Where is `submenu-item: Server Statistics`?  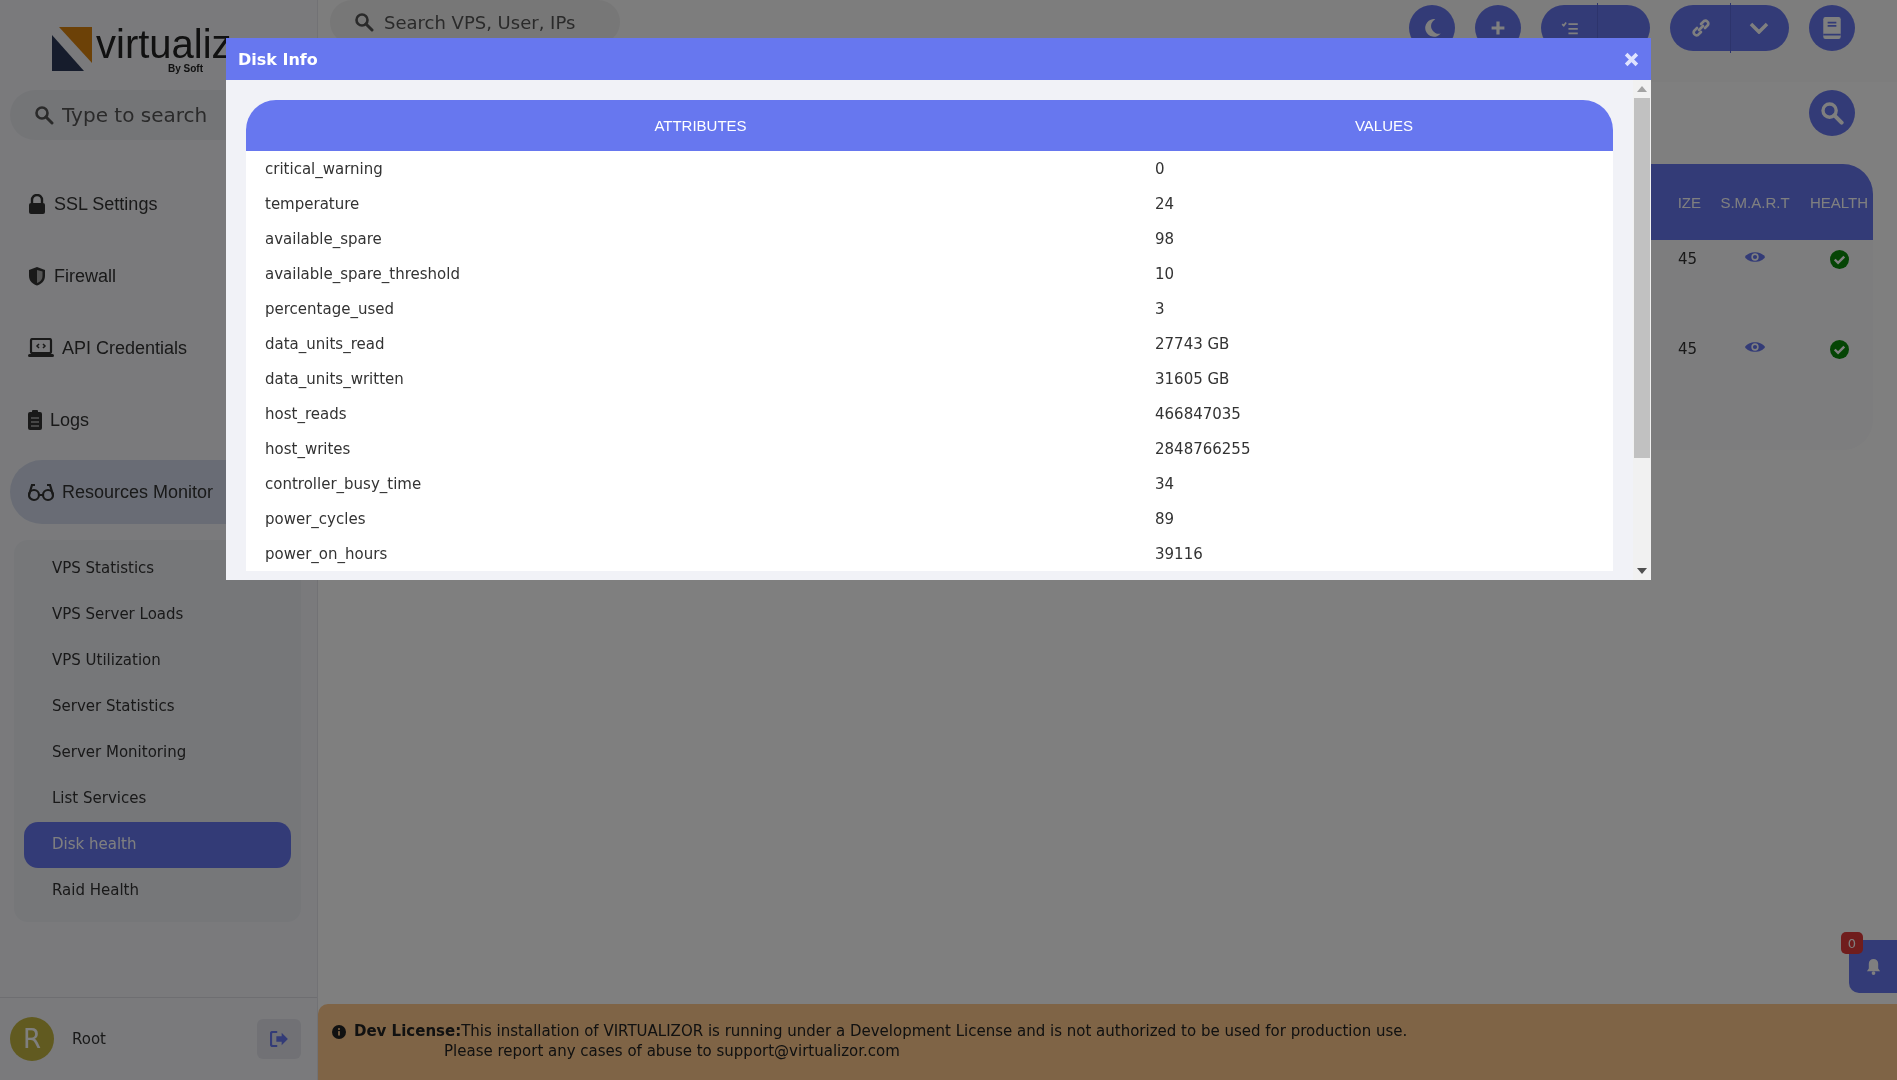 submenu-item: Server Statistics is located at coordinates (157, 707).